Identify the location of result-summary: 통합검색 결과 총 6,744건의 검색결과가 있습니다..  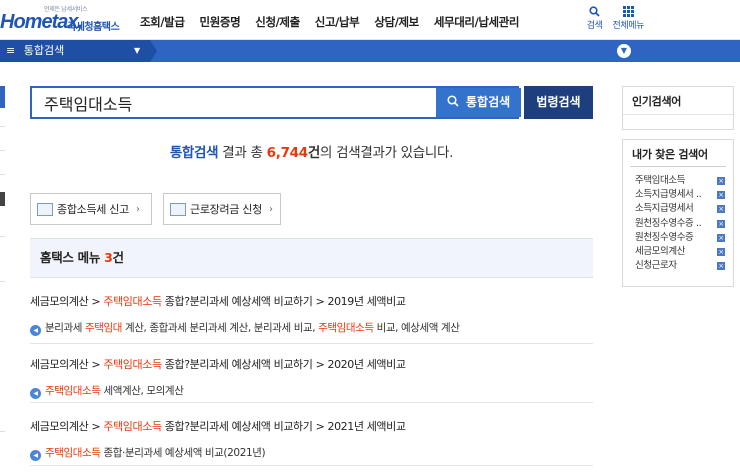
(311, 151).